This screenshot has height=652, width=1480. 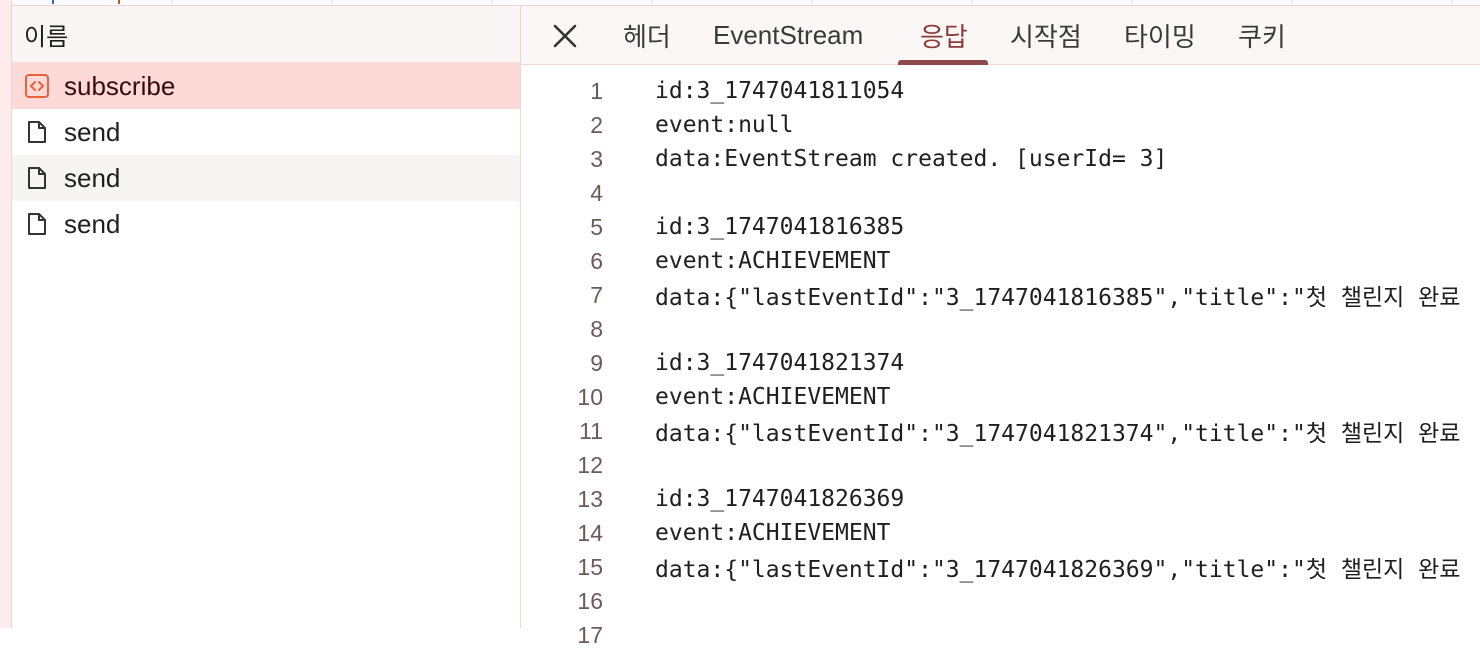 I want to click on line-number: 8, so click(x=596, y=328).